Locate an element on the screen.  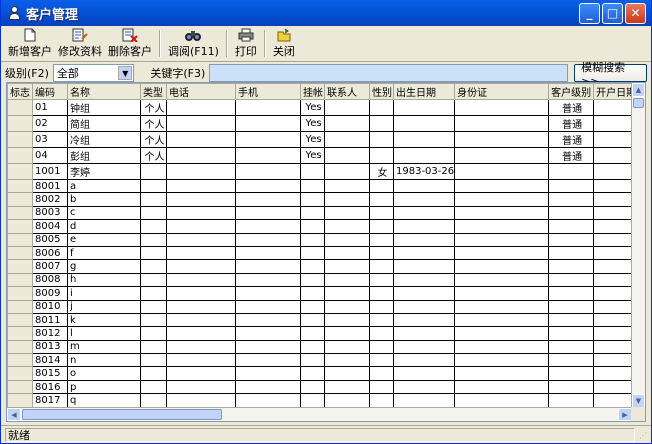
table-row: 8015 o is located at coordinates (323, 373).